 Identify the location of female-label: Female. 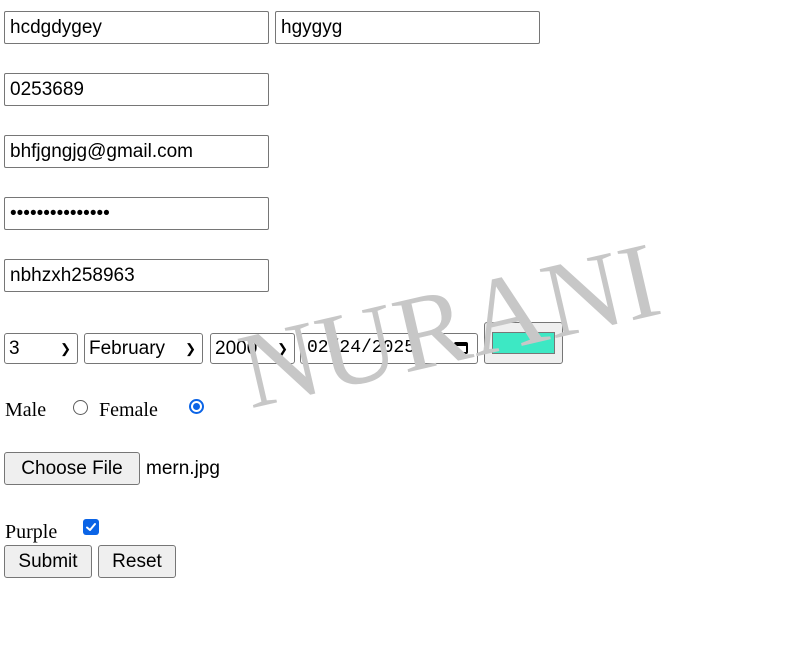
(128, 410).